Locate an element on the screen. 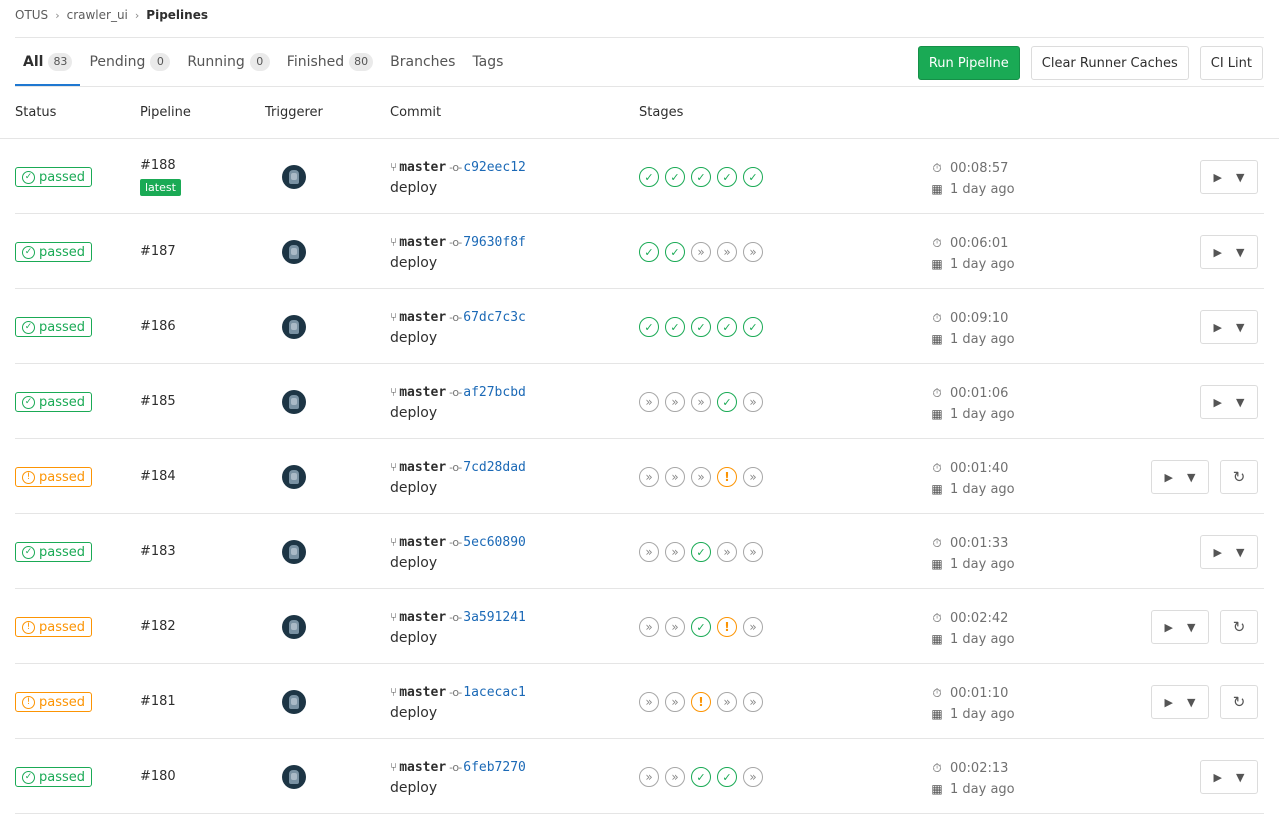  run-pipeline-button: Run Pipeline is located at coordinates (968, 63).